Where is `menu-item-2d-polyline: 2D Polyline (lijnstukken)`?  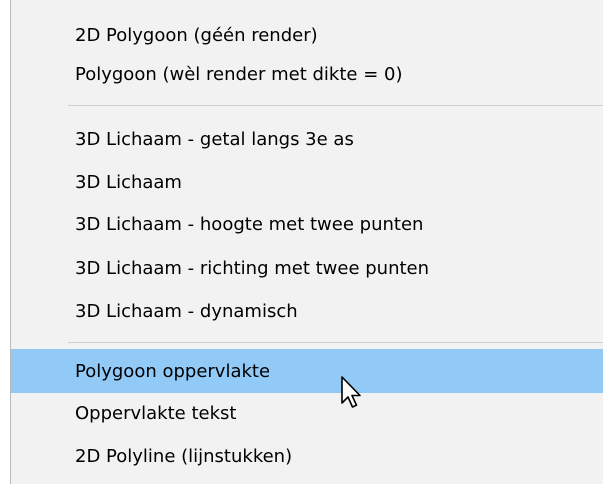
menu-item-2d-polyline: 2D Polyline (lijnstukken) is located at coordinates (307, 456).